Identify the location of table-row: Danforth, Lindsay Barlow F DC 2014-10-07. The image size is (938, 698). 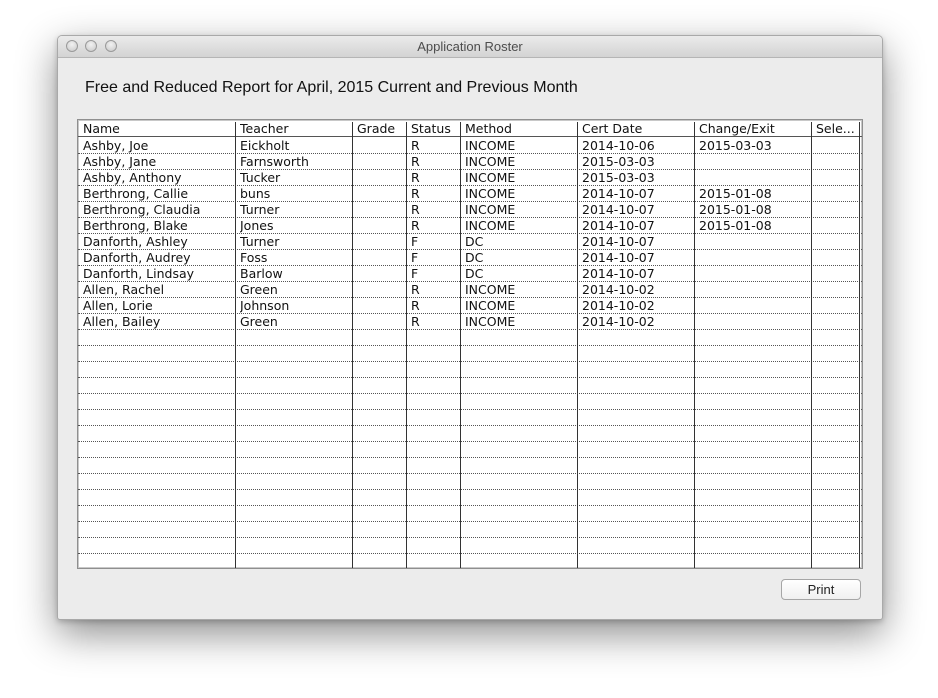
(470, 274).